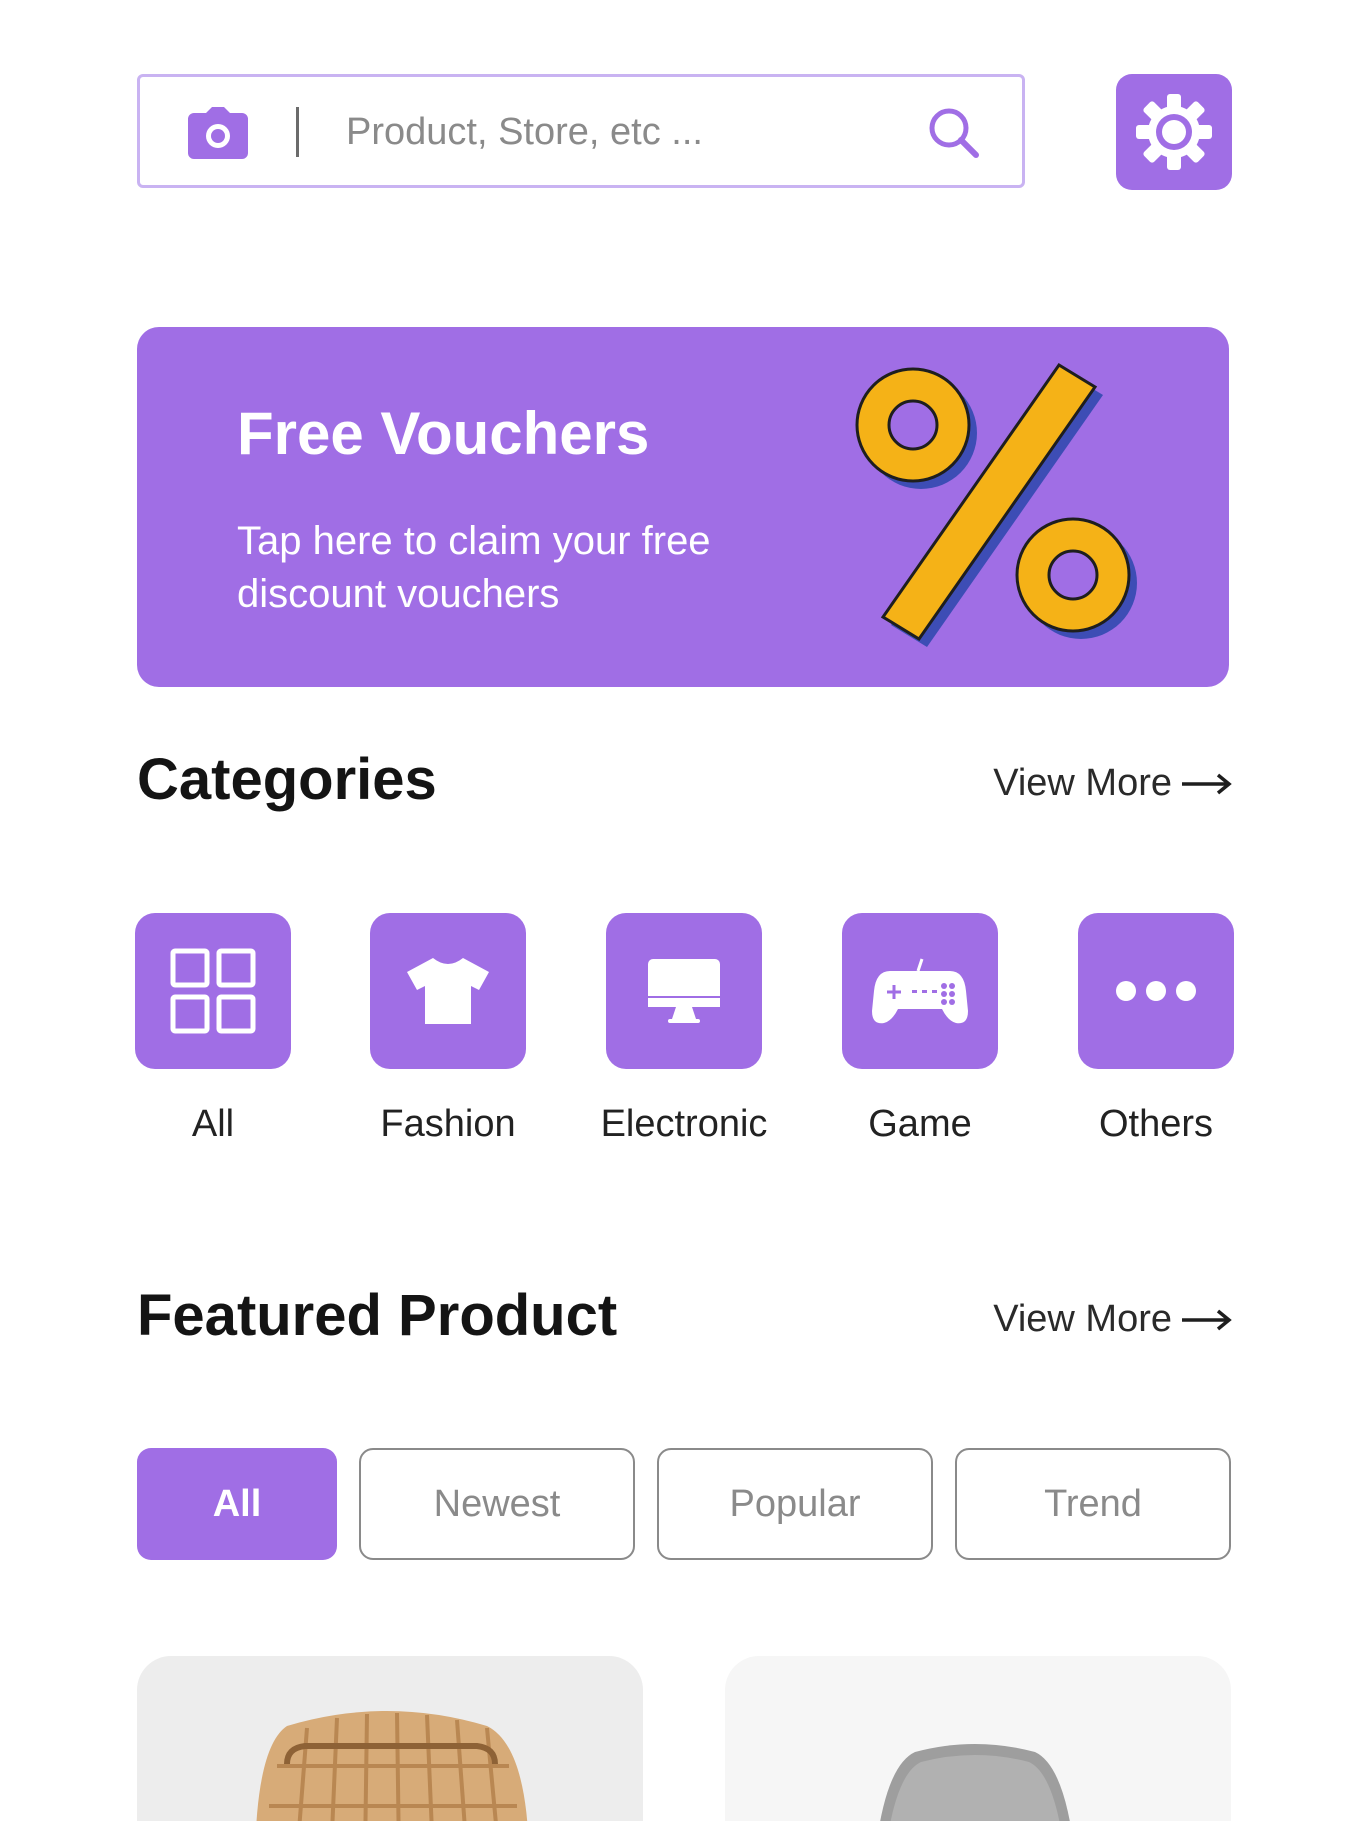  I want to click on search-divider, so click(297, 132).